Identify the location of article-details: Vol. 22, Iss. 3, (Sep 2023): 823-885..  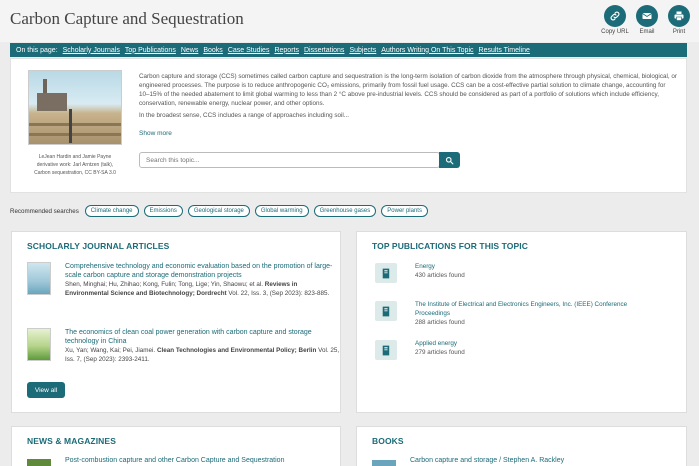
(279, 293).